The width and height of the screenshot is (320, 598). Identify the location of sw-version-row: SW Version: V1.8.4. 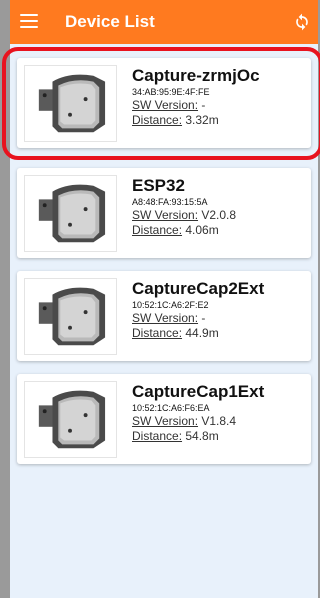
(219, 421).